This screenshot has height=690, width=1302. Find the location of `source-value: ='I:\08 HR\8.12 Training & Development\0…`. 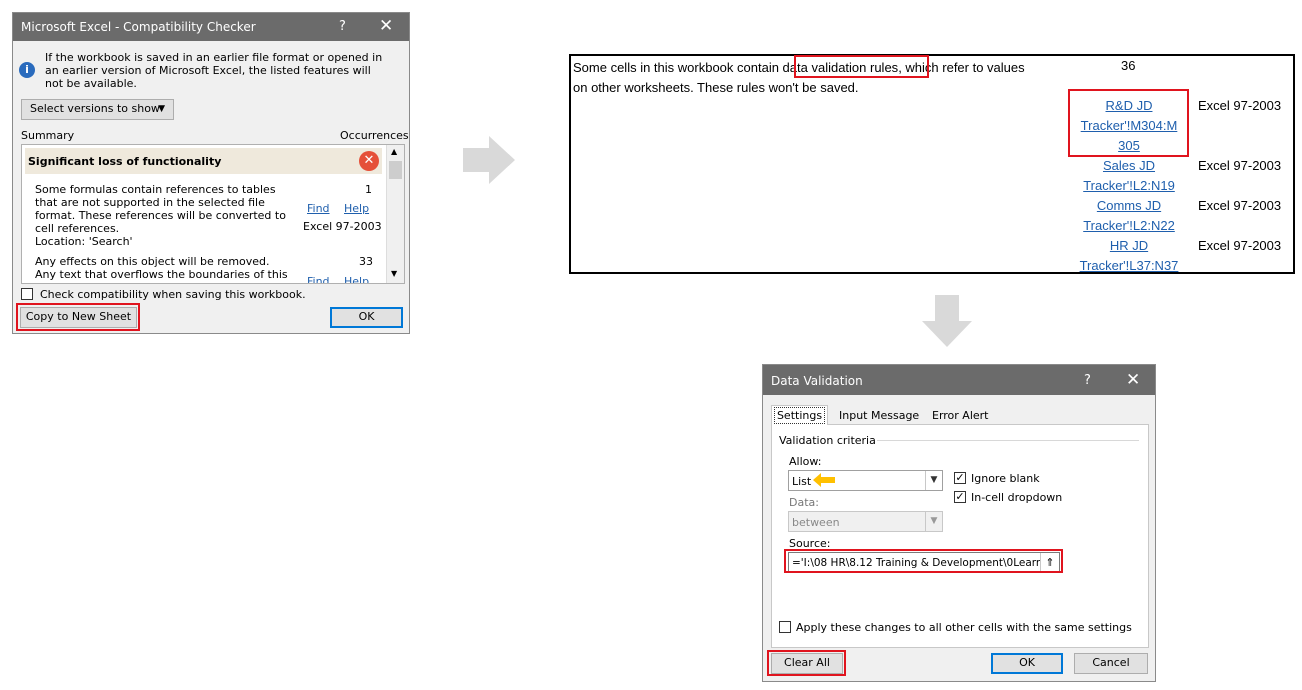

source-value: ='I:\08 HR\8.12 Training & Development\0… is located at coordinates (917, 563).